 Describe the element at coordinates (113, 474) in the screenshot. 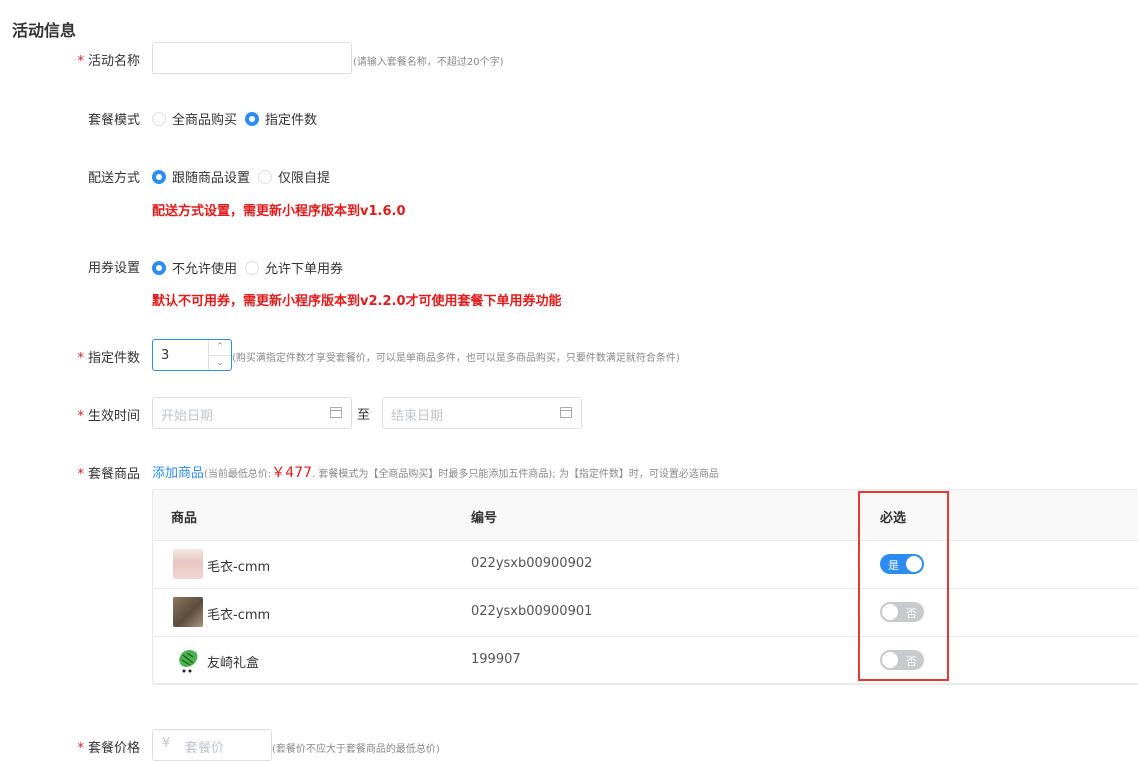

I see `goods-label-text: 套餐商品` at that location.